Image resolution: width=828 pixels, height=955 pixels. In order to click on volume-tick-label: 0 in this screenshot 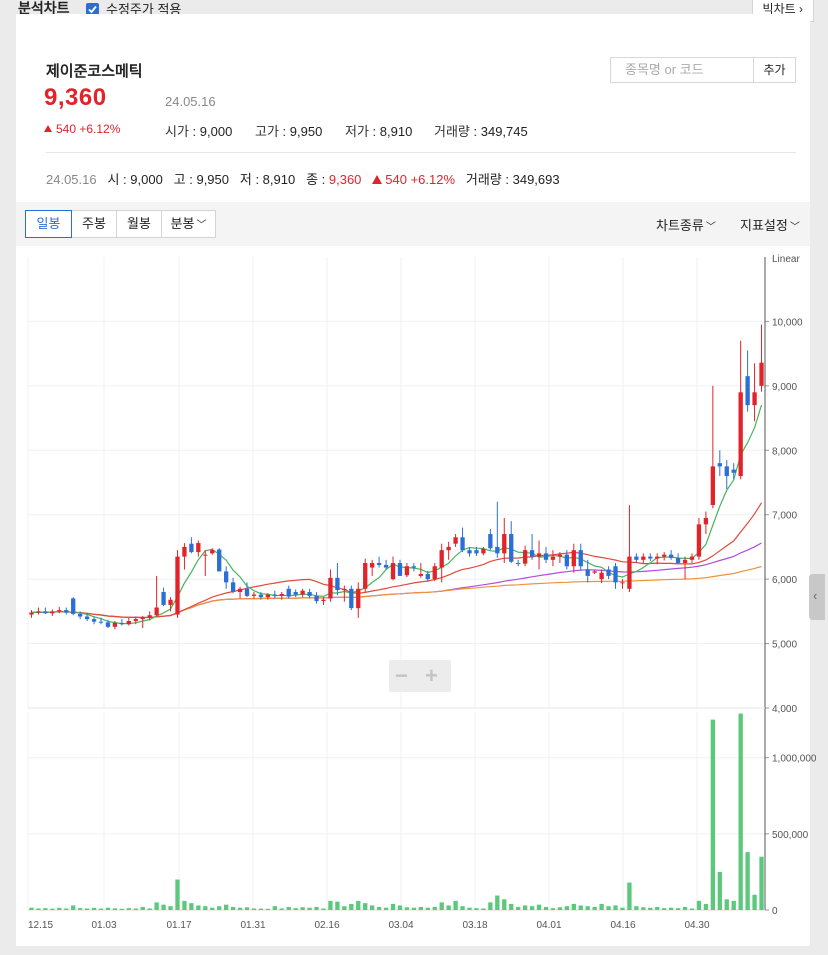, I will do `click(775, 911)`.